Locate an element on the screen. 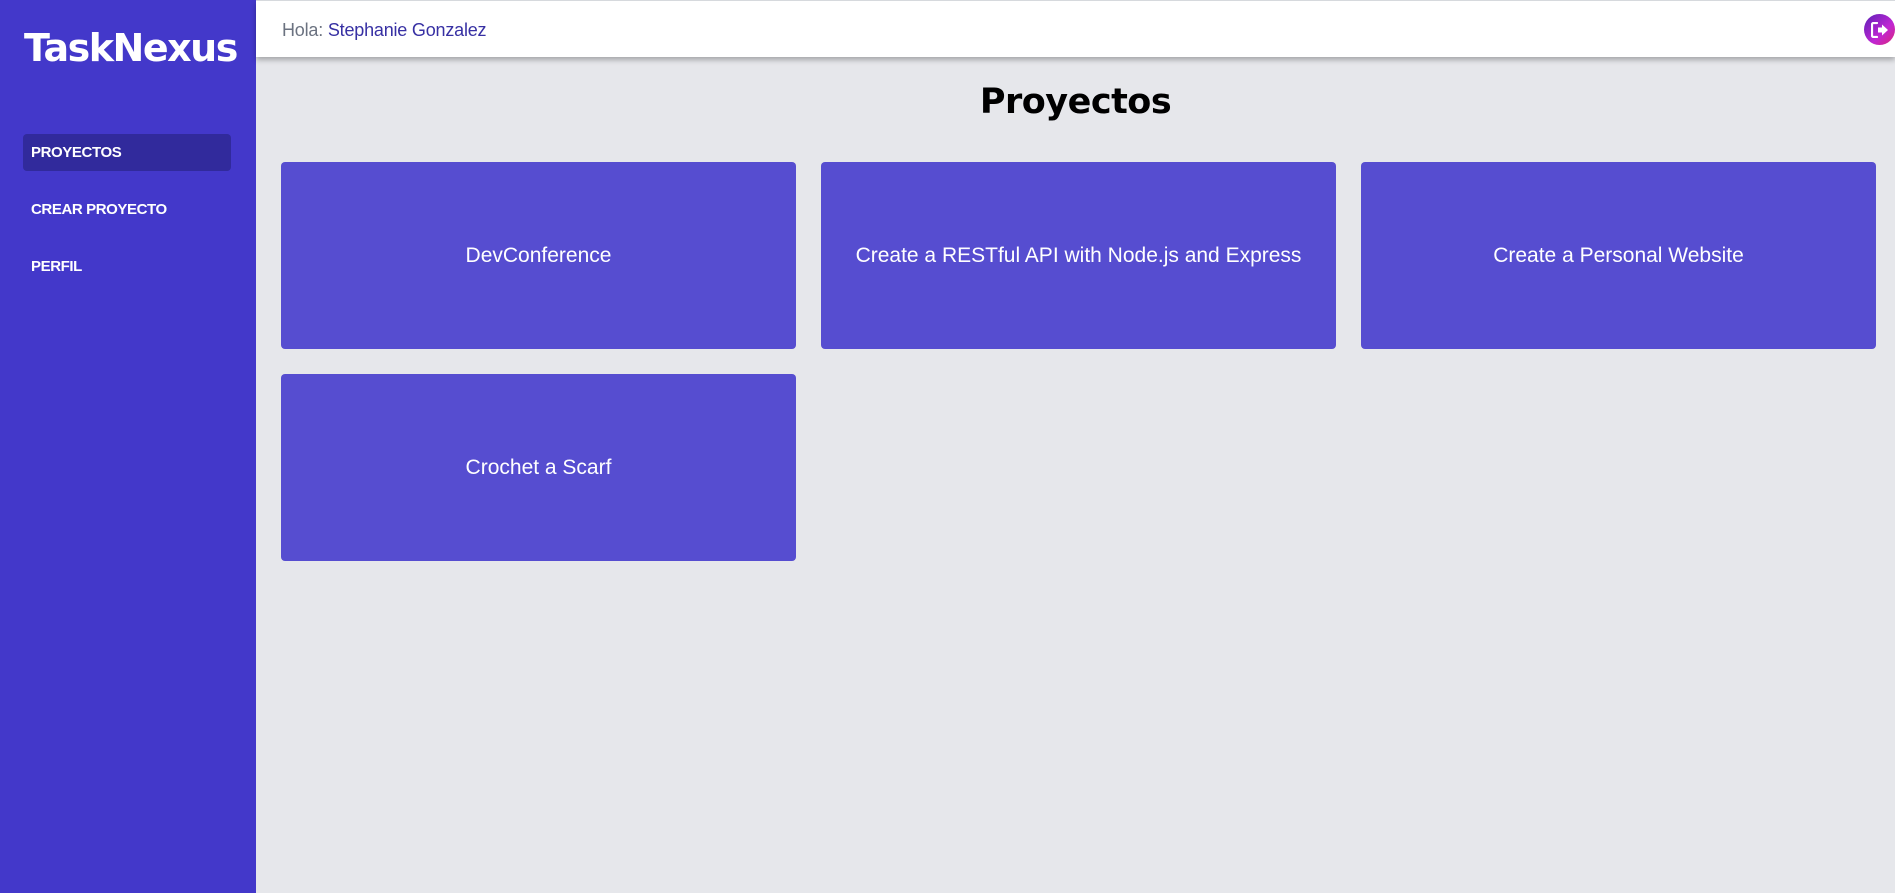 The height and width of the screenshot is (893, 1895). greeting: Hola: Stephanie Gonzalez is located at coordinates (384, 30).